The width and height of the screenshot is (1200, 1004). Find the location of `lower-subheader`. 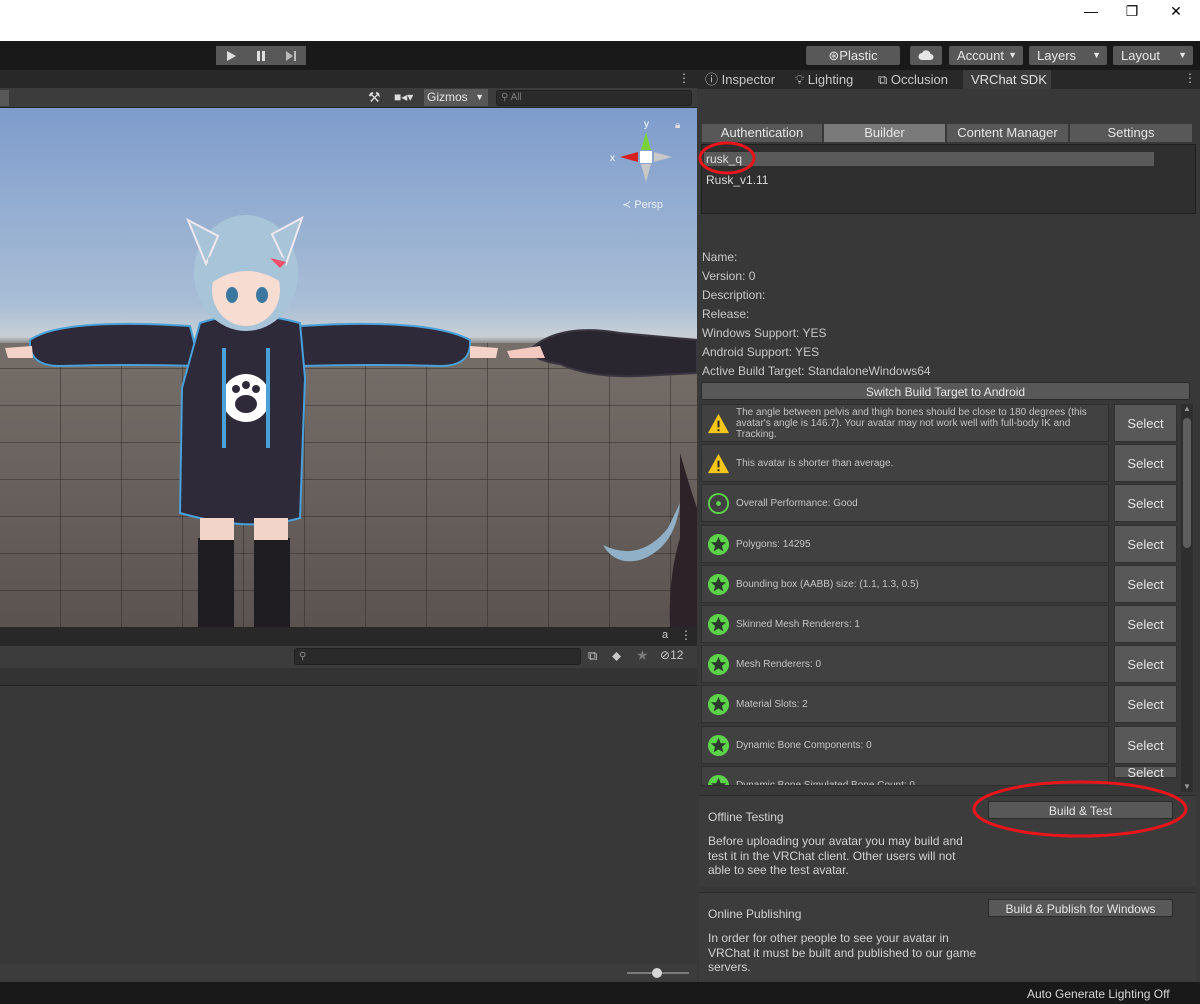

lower-subheader is located at coordinates (348, 677).